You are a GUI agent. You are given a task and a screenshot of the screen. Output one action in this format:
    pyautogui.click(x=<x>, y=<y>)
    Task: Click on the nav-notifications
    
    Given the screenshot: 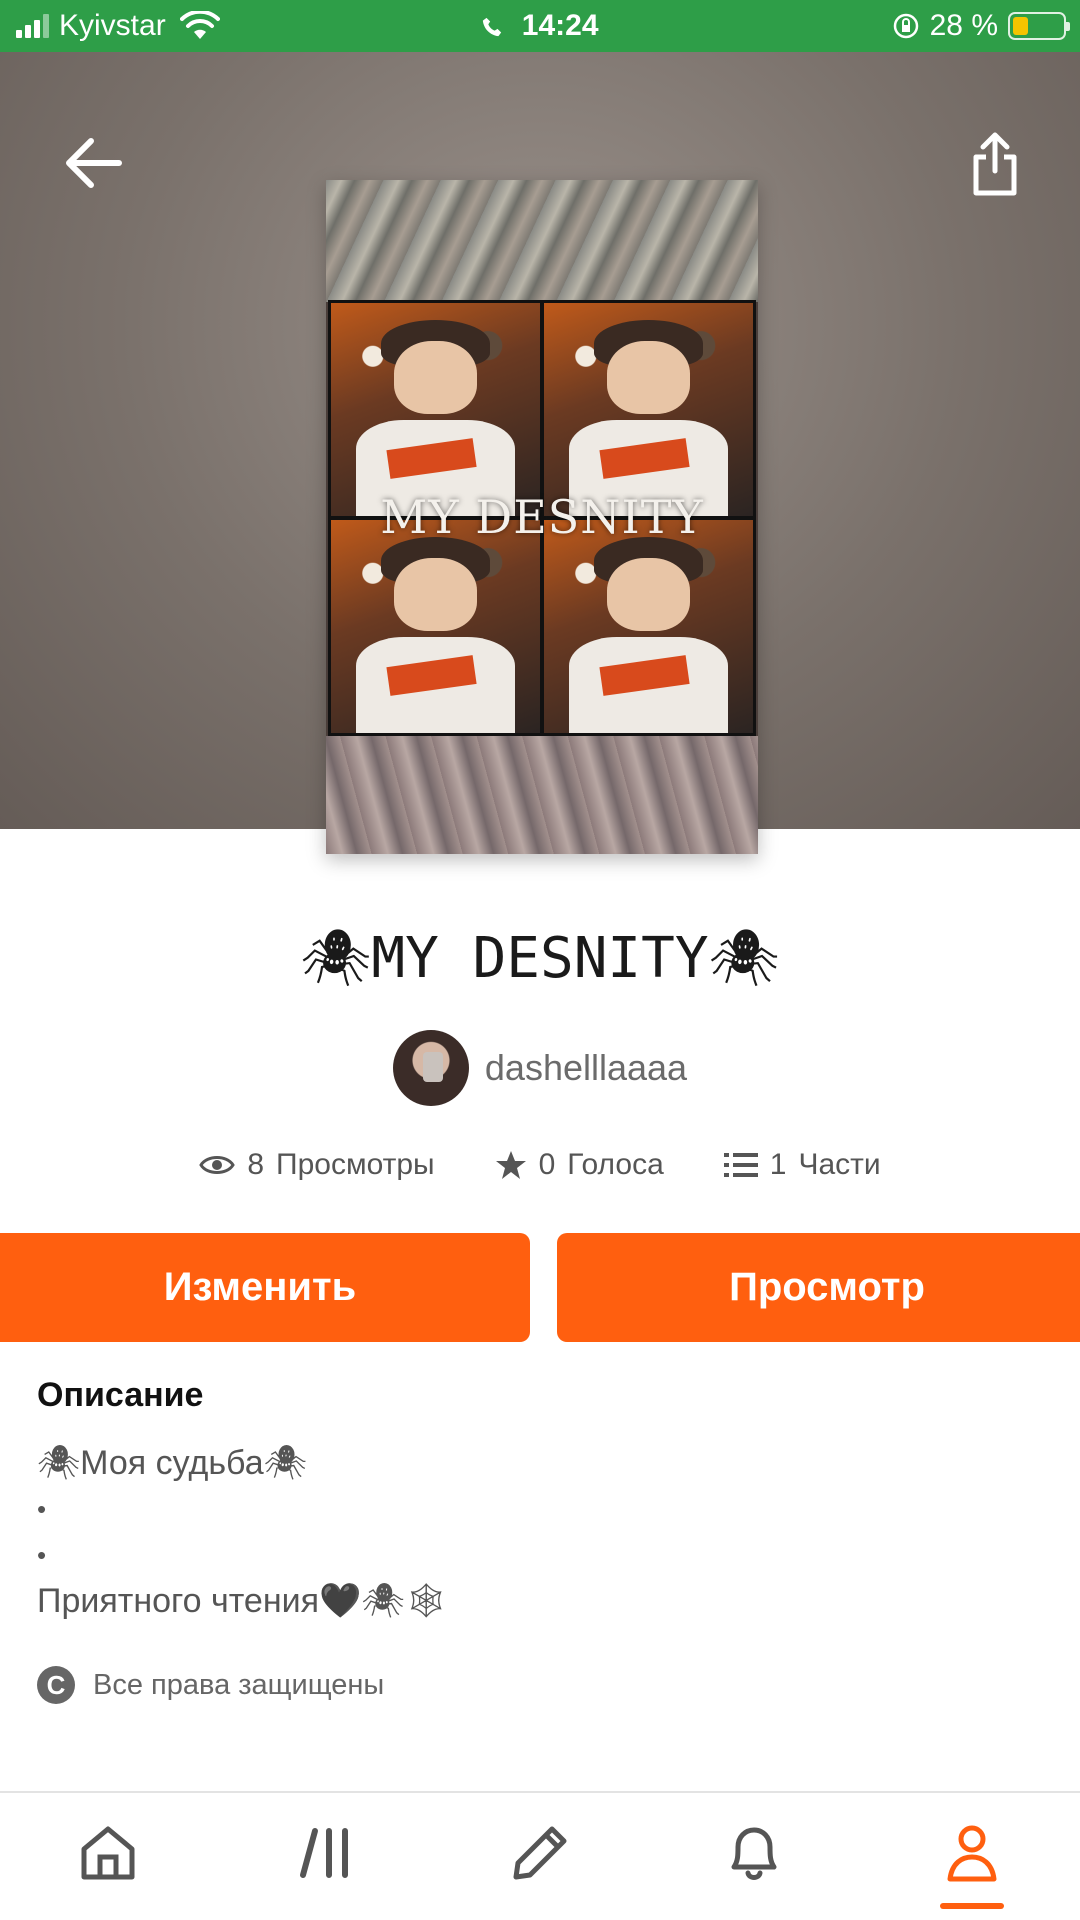 What is the action you would take?
    pyautogui.click(x=754, y=1853)
    